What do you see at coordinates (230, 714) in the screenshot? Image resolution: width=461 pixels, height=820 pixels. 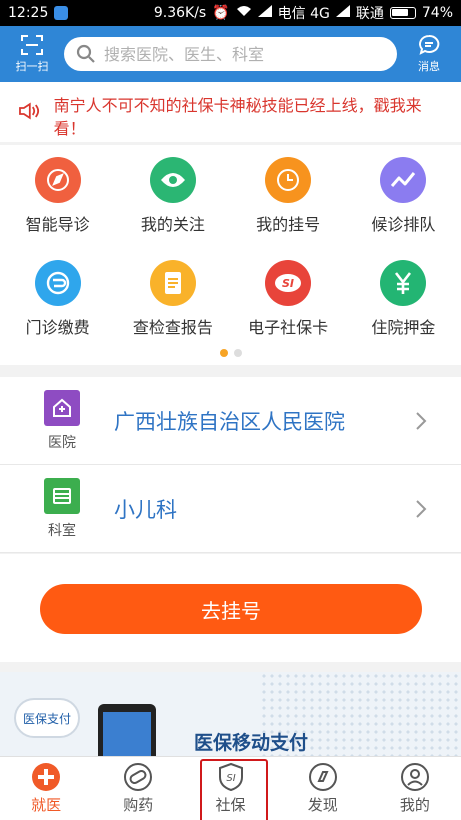 I see `promo-banner: 医保支付 医保移动支付` at bounding box center [230, 714].